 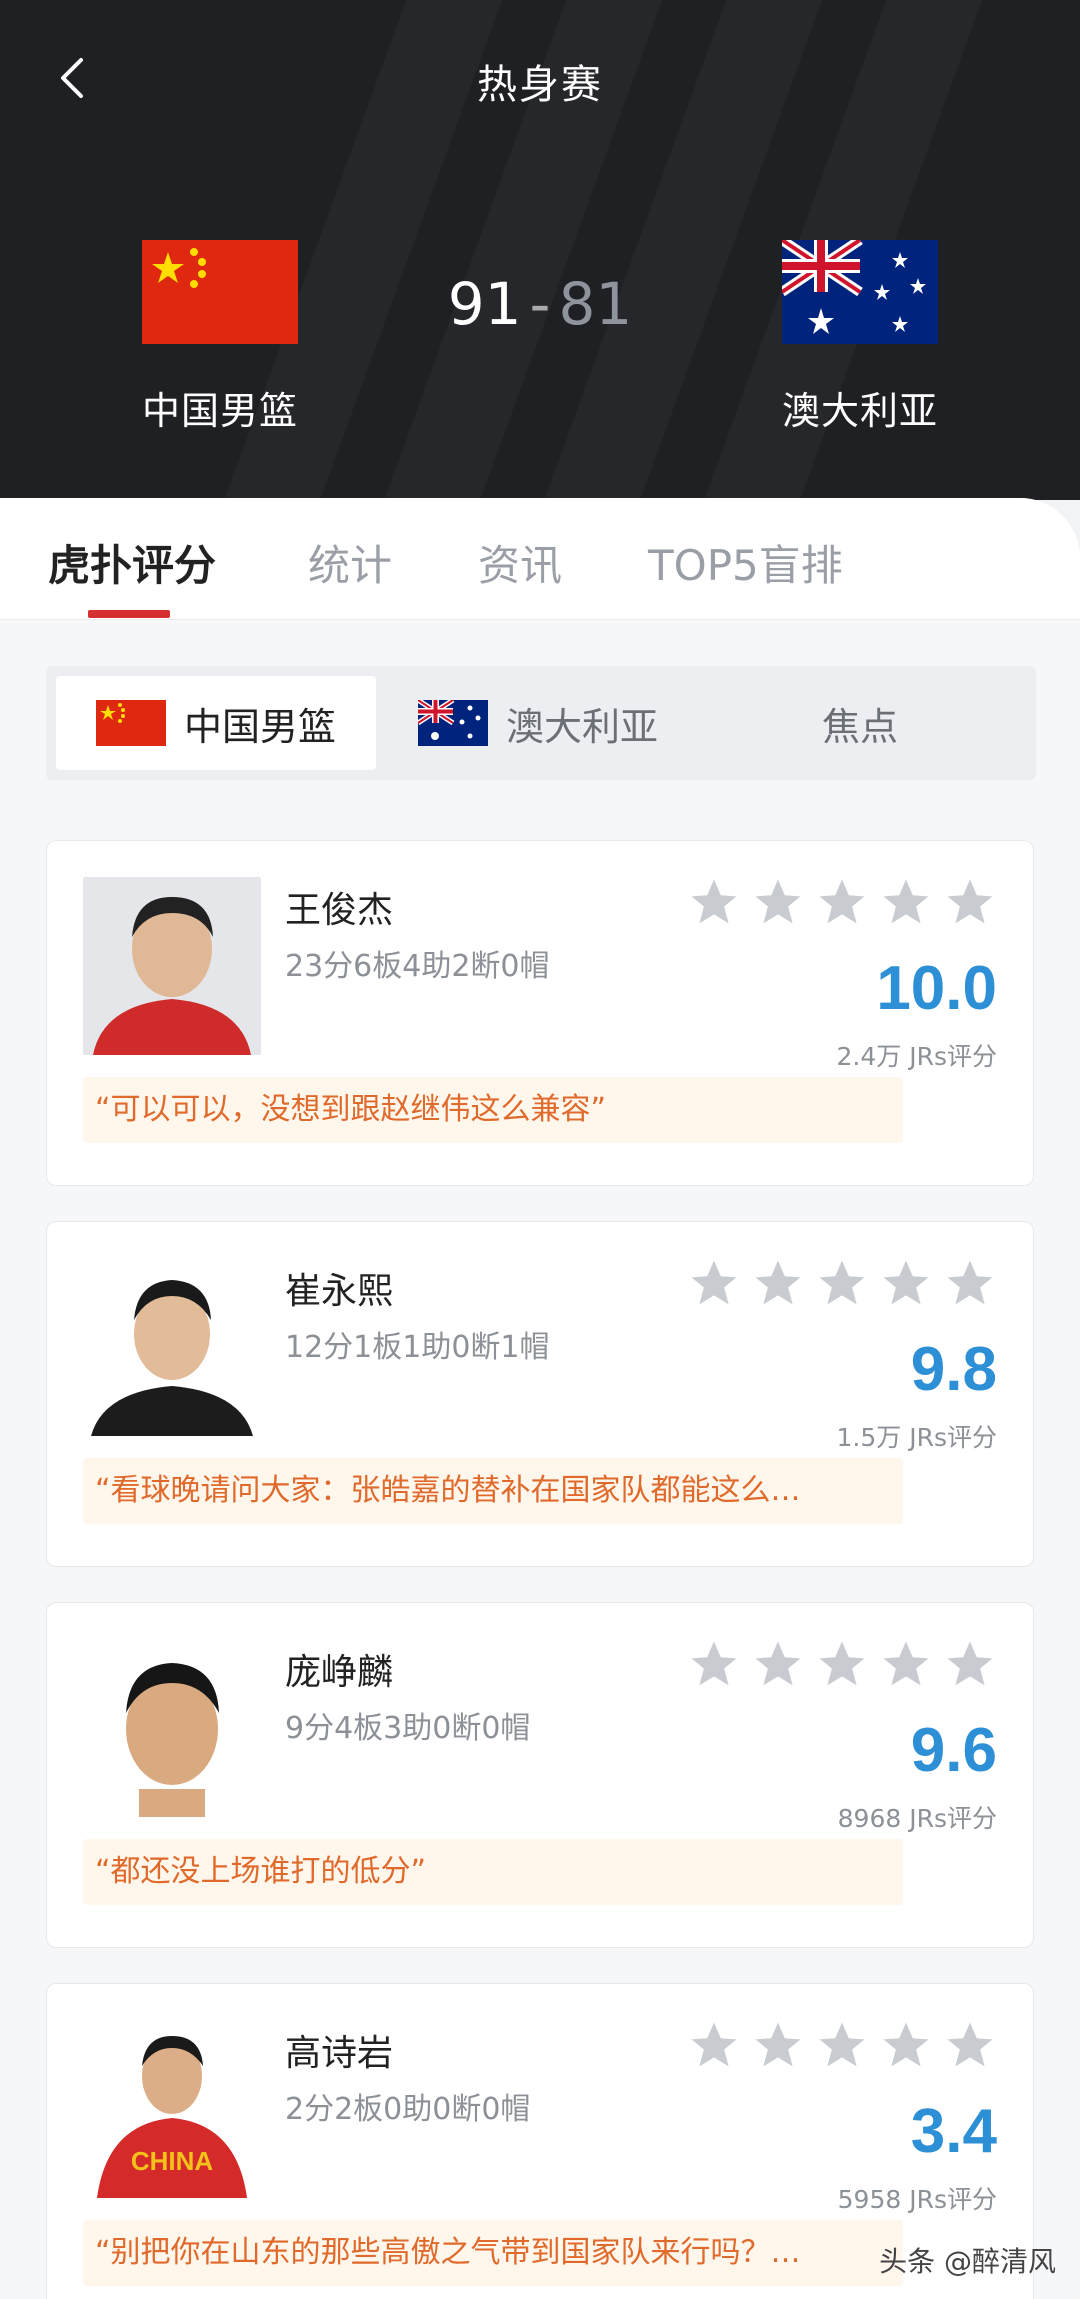 I want to click on watermark: 头条 @醉清风, so click(x=967, y=2261).